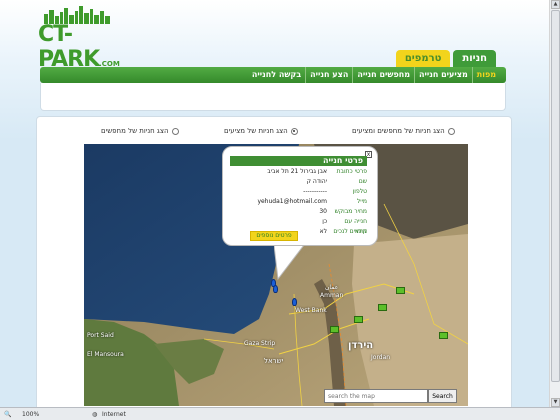 This screenshot has width=560, height=420. What do you see at coordinates (297, 171) in the screenshot?
I see `popup-value: אבן גבירול 21 תל אביב` at bounding box center [297, 171].